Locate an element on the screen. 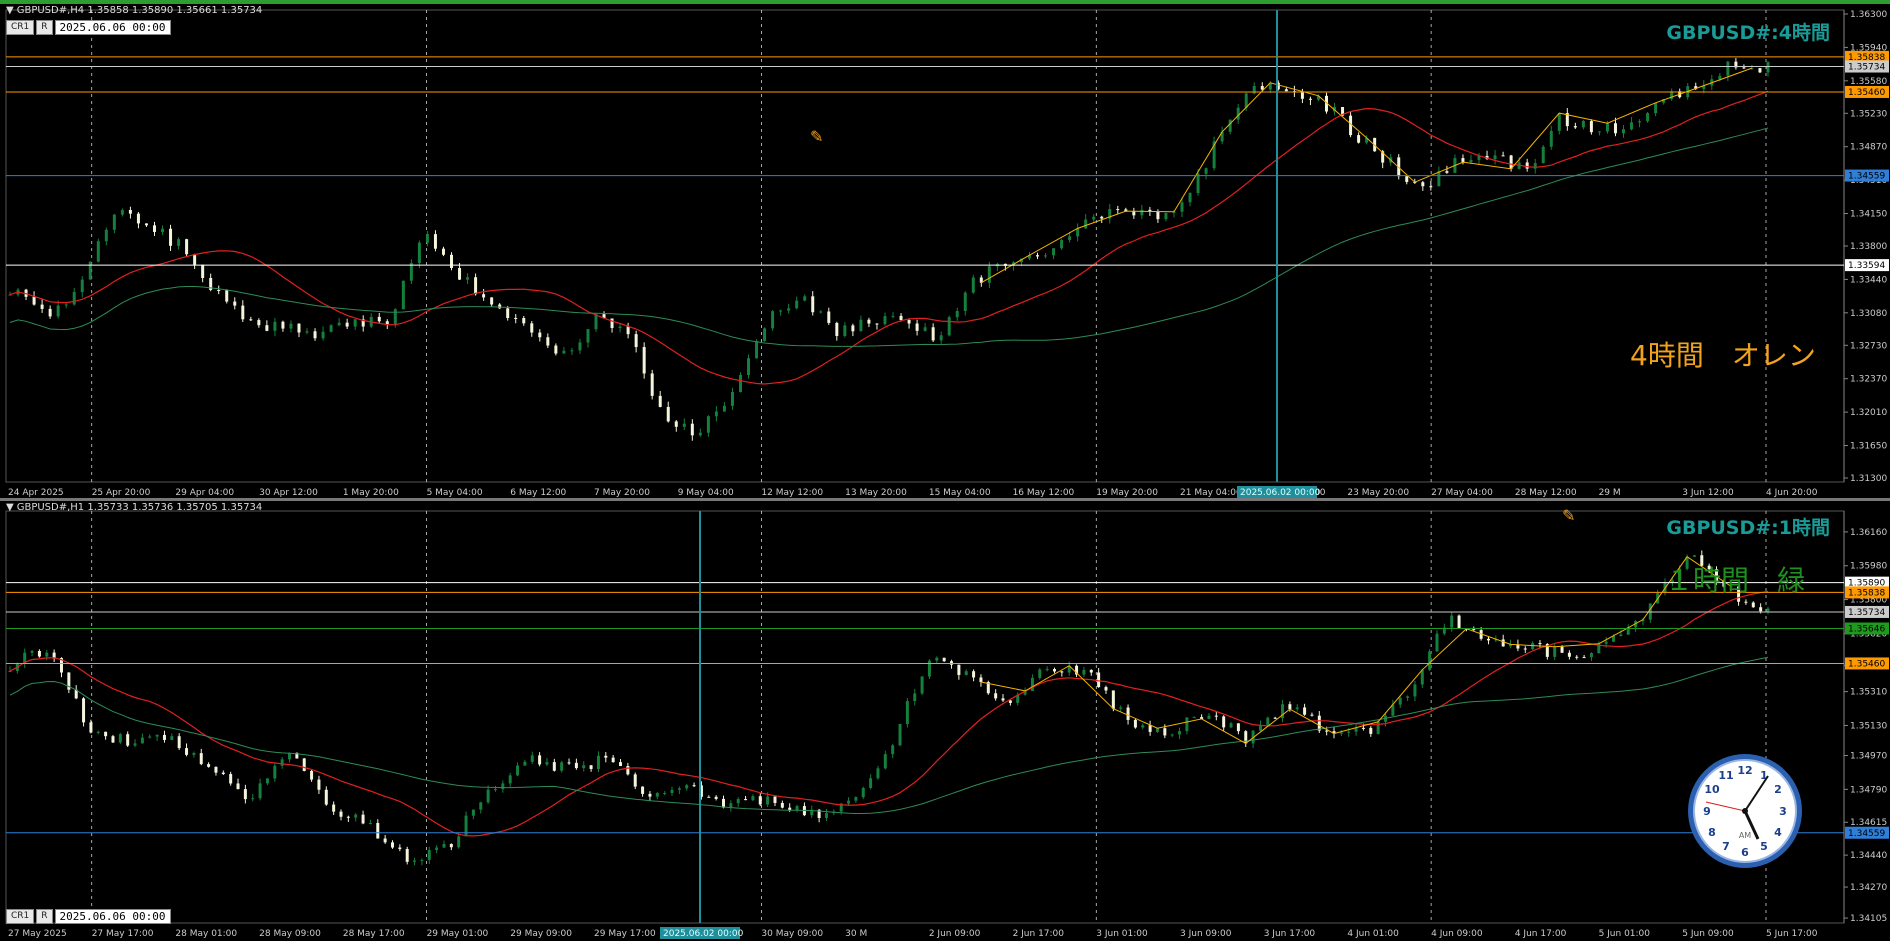 The height and width of the screenshot is (941, 1890). price-level-label: 1.35734 is located at coordinates (1866, 613).